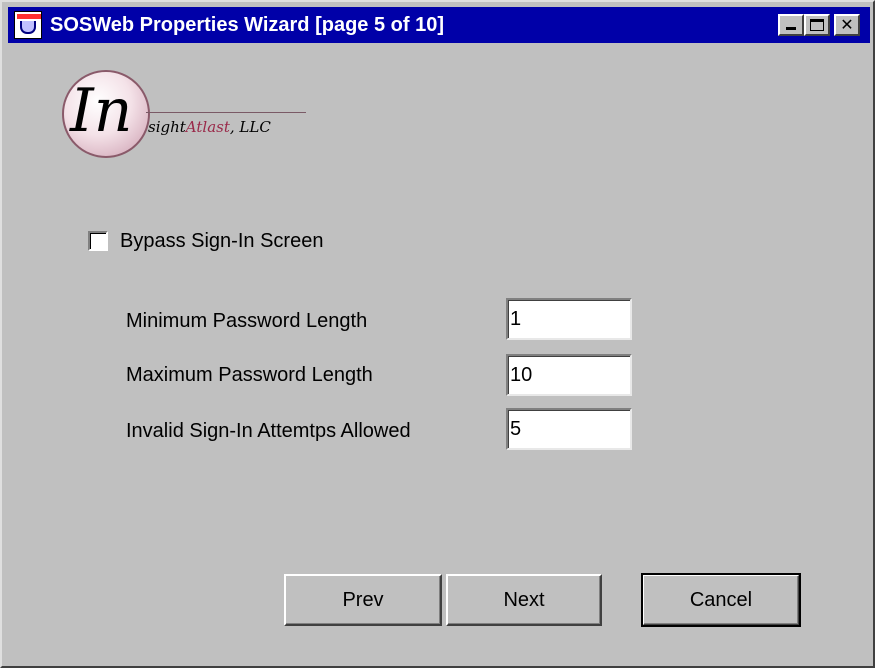 This screenshot has height=668, width=875. Describe the element at coordinates (791, 25) in the screenshot. I see `minimize-button` at that location.